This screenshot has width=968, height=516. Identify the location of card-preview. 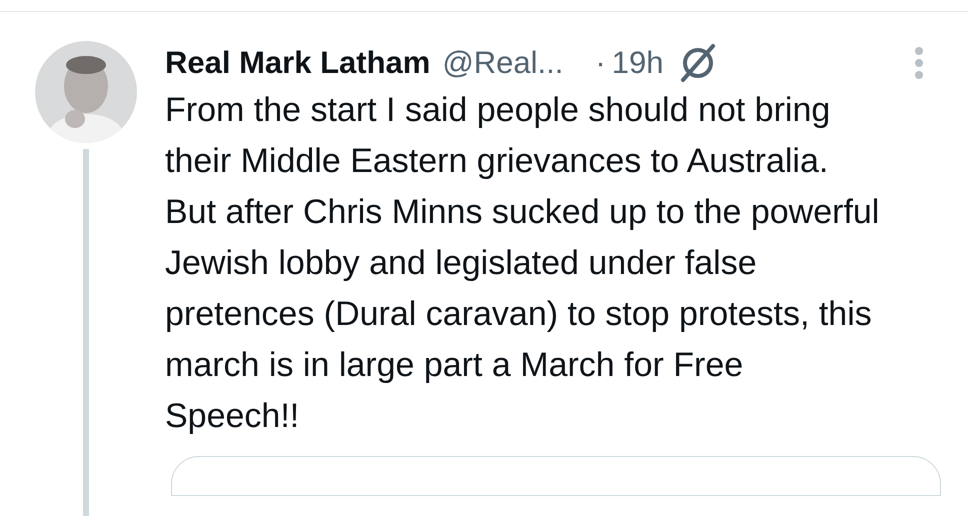
(556, 476).